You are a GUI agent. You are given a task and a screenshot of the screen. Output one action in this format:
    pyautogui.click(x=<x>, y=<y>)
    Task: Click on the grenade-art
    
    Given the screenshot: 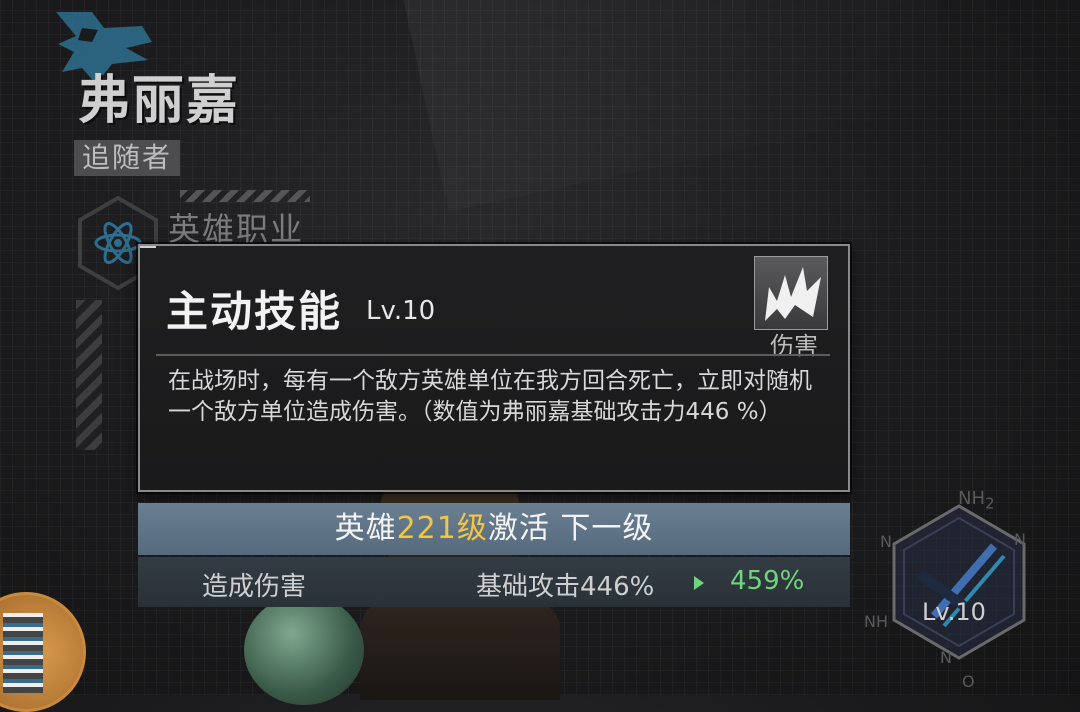 What is the action you would take?
    pyautogui.click(x=304, y=650)
    